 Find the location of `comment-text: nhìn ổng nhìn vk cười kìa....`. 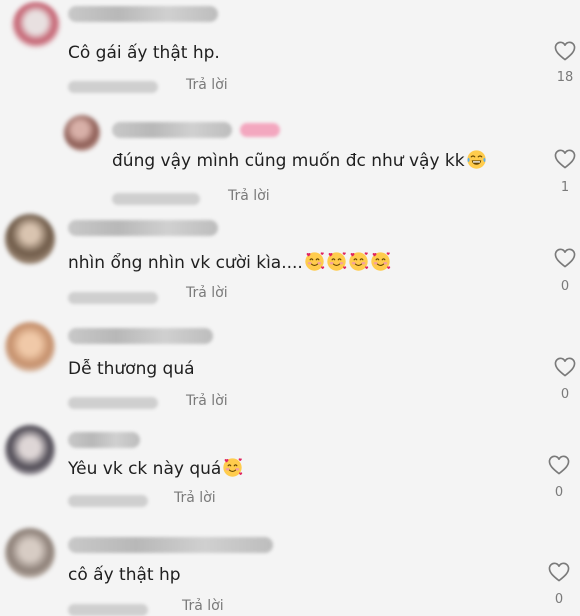

comment-text: nhìn ổng nhìn vk cười kìa.... is located at coordinates (229, 262).